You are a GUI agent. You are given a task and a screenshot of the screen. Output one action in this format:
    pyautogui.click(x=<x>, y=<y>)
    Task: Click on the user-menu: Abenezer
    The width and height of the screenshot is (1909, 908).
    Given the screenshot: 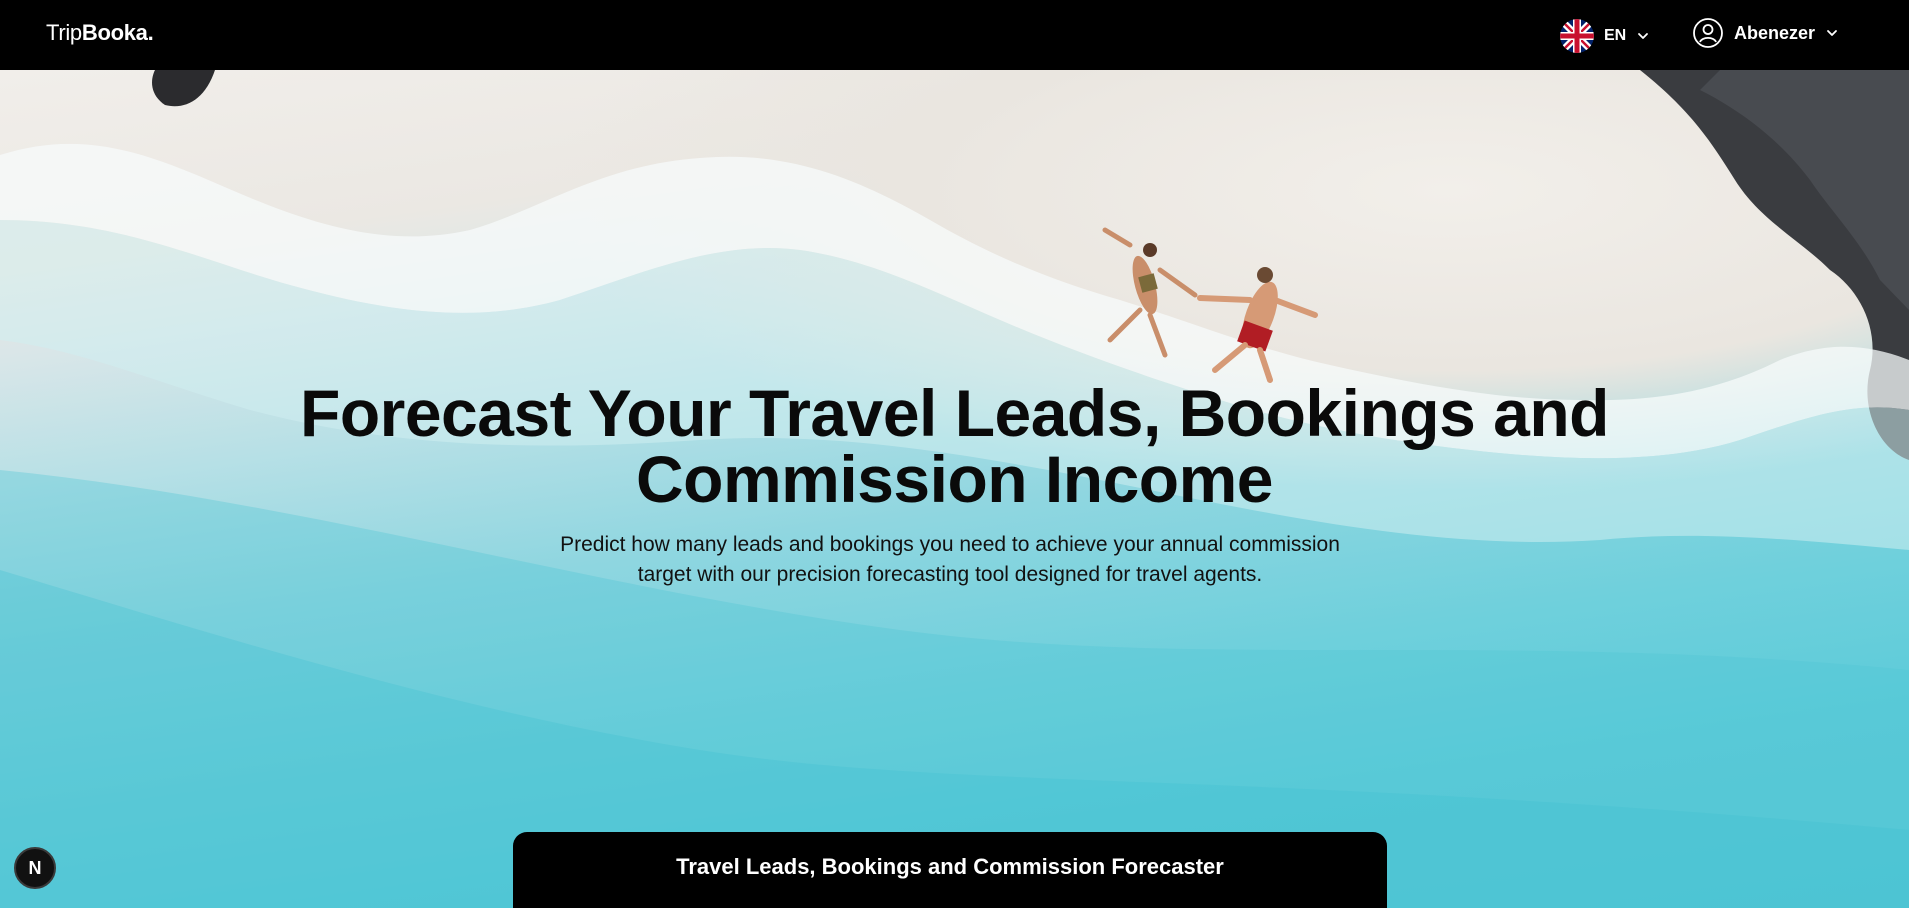 What is the action you would take?
    pyautogui.click(x=1765, y=33)
    